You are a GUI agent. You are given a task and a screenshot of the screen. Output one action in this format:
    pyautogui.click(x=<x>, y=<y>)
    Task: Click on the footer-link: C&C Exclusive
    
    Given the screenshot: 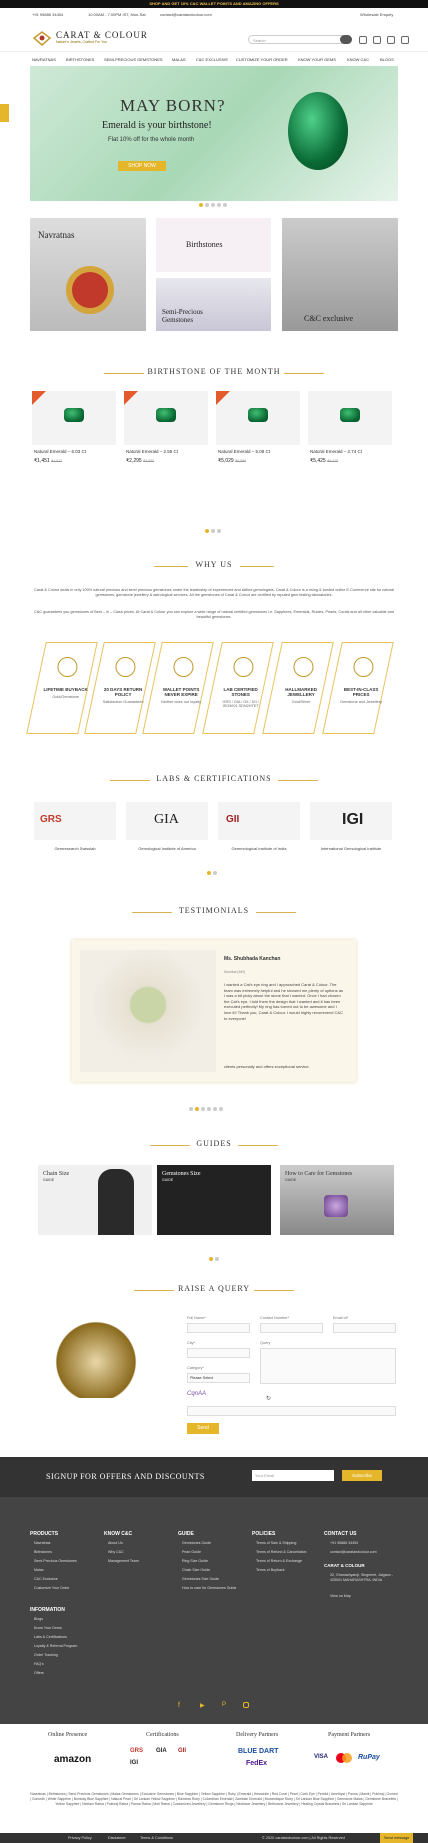 What is the action you would take?
    pyautogui.click(x=46, y=1579)
    